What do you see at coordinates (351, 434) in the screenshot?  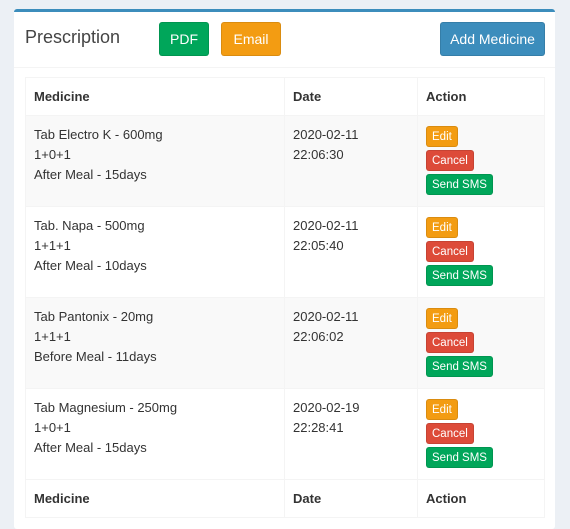 I see `date-cell: 2020-02-19 22:28:41` at bounding box center [351, 434].